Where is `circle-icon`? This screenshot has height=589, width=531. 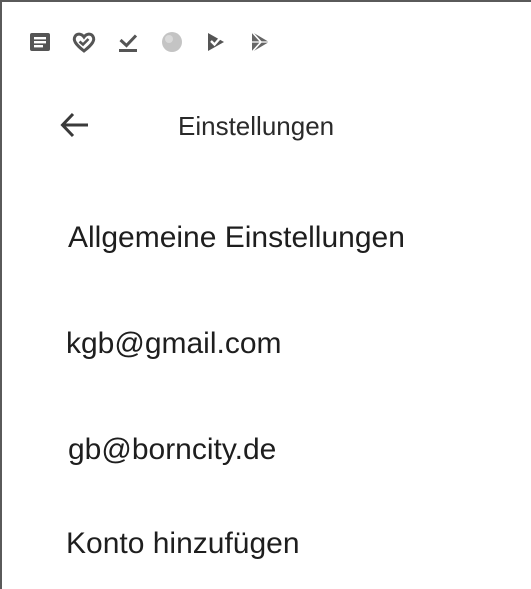
circle-icon is located at coordinates (172, 42).